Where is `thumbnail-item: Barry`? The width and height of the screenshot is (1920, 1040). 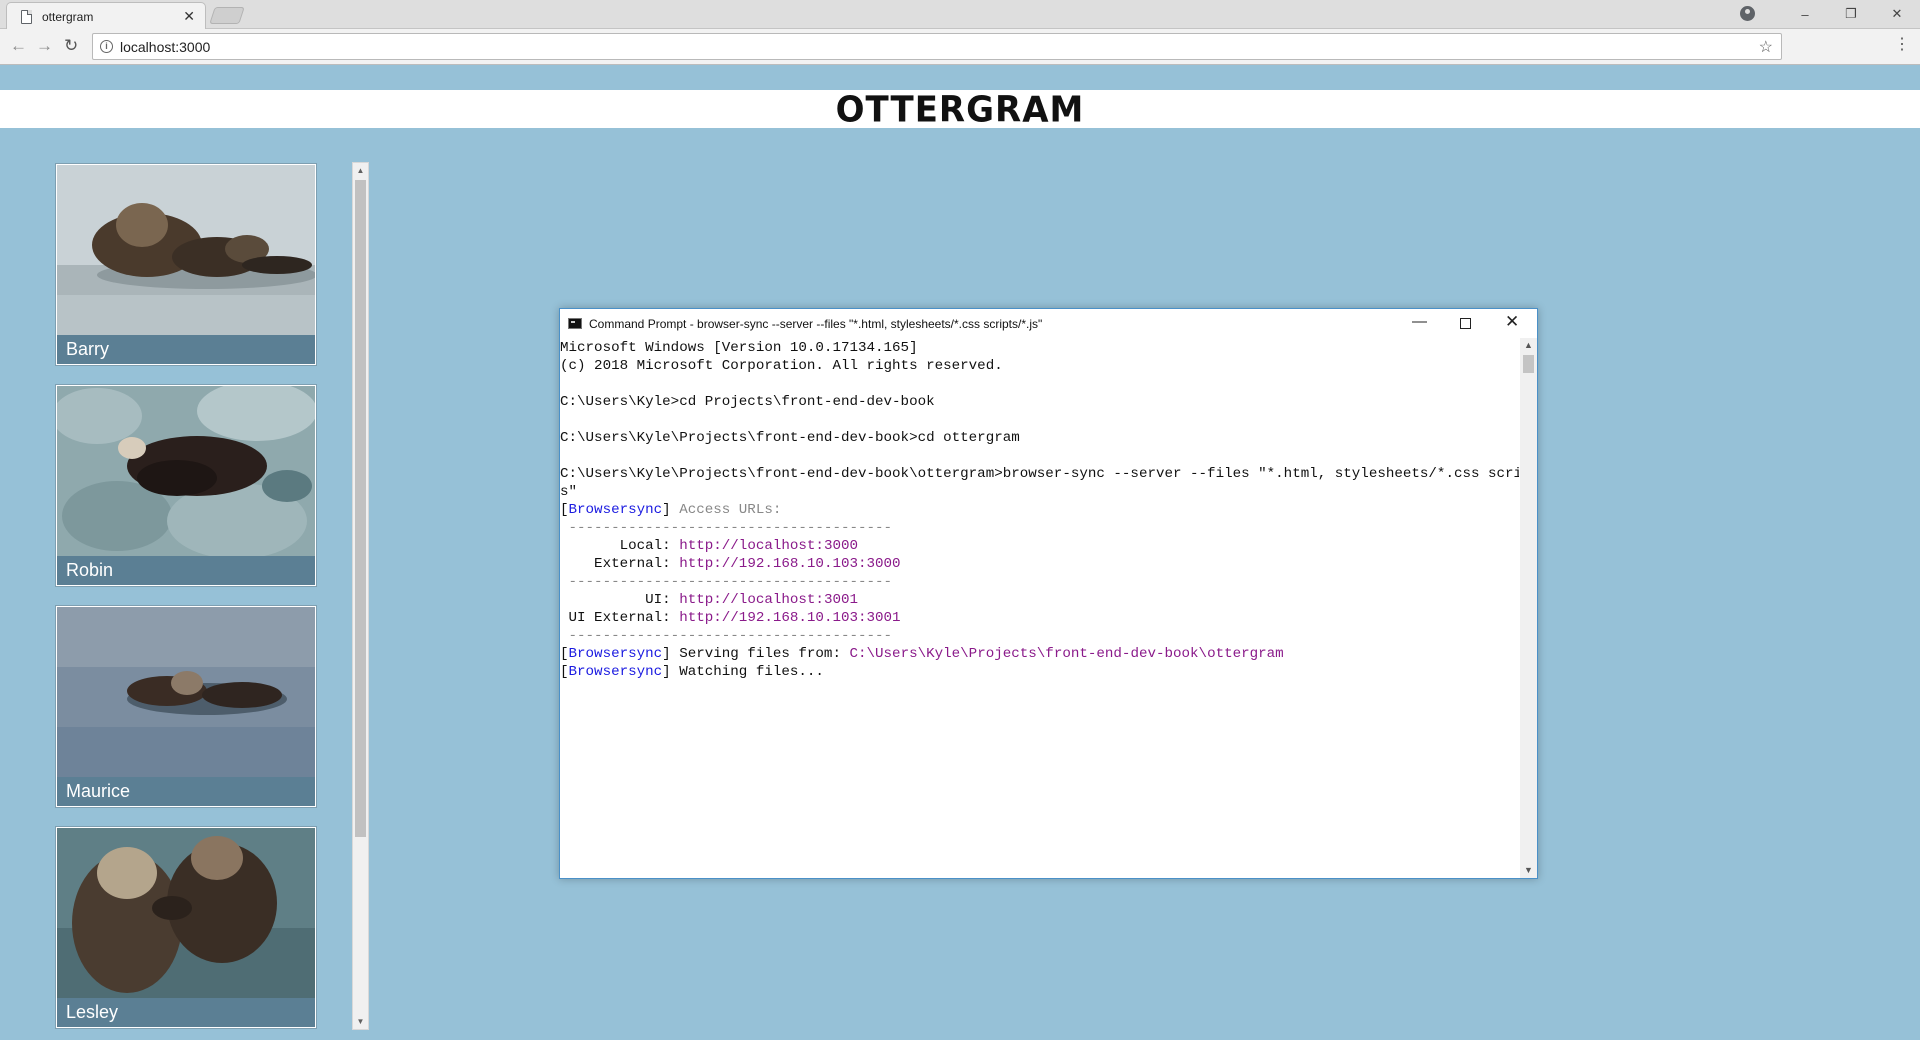 thumbnail-item: Barry is located at coordinates (186, 264).